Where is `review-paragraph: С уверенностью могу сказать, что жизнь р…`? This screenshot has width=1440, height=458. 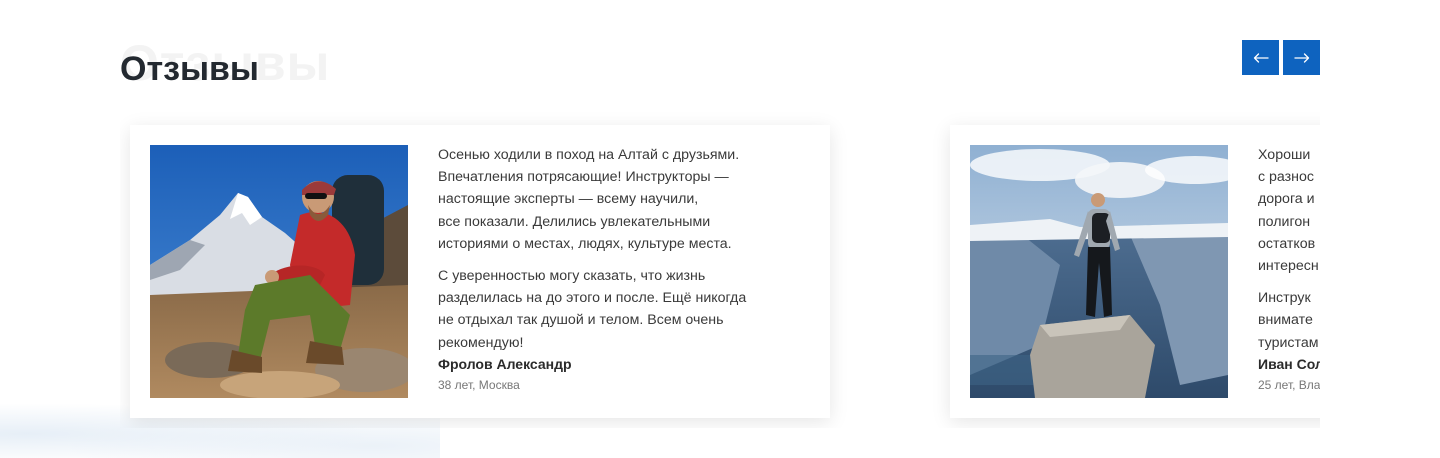 review-paragraph: С уверенностью могу сказать, что жизнь р… is located at coordinates (592, 309).